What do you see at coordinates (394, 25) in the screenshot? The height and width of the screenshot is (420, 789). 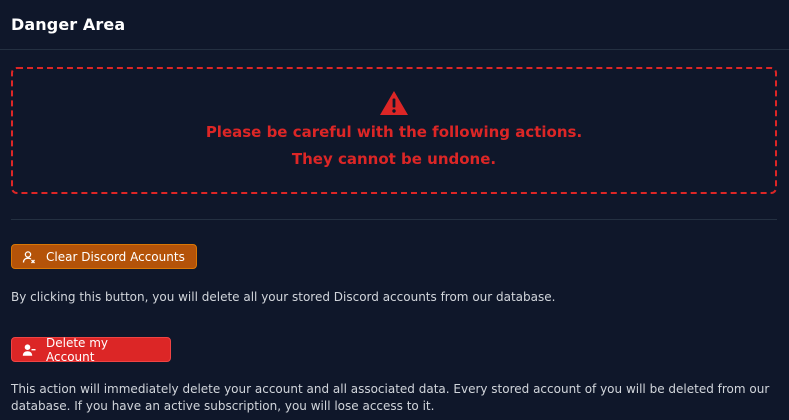 I see `panel-header: Danger Area` at bounding box center [394, 25].